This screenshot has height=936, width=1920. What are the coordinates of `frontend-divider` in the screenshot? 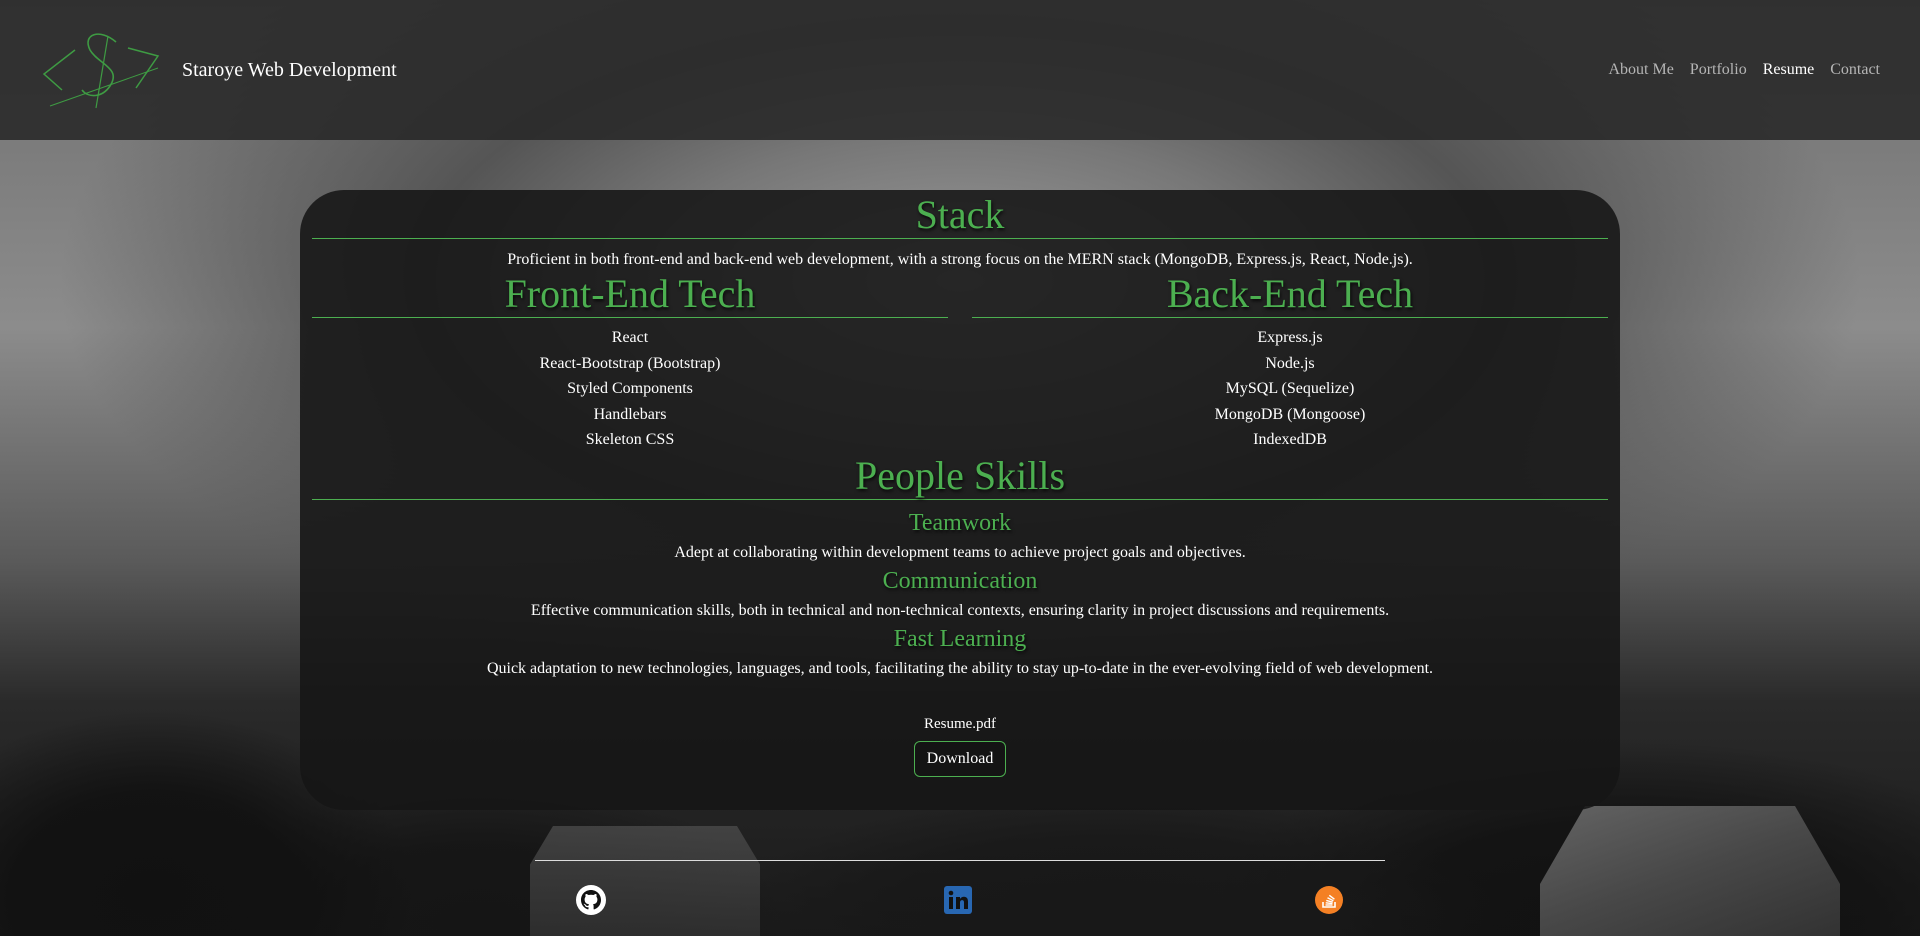 It's located at (630, 317).